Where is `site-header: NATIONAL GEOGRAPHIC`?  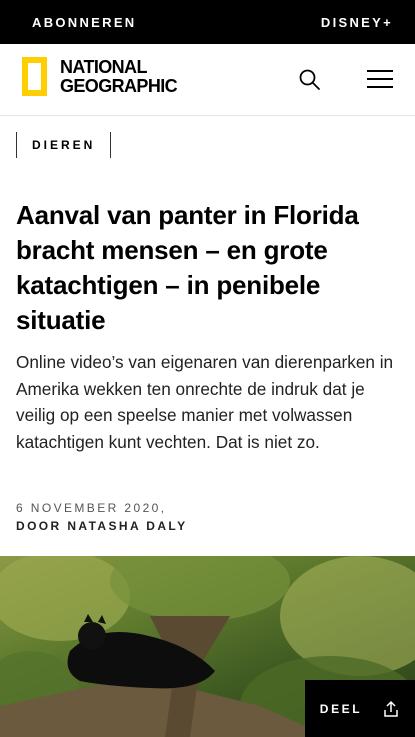 site-header: NATIONAL GEOGRAPHIC is located at coordinates (207, 80).